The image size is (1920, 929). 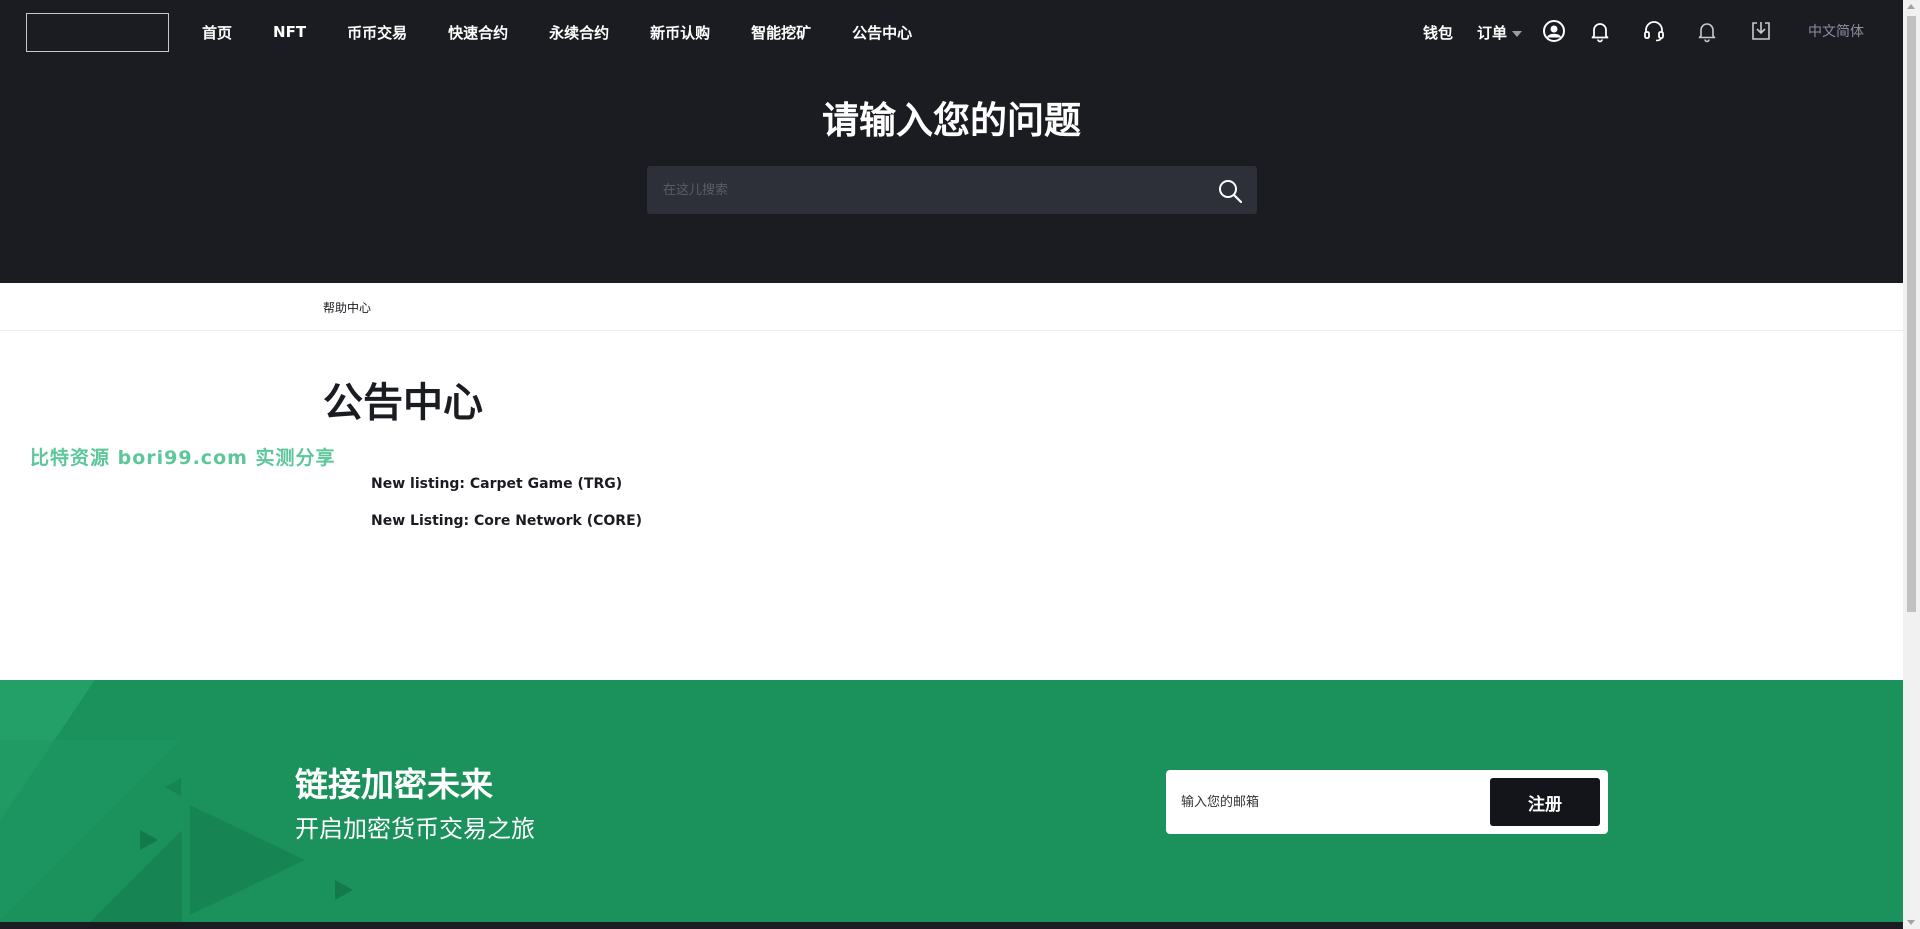 What do you see at coordinates (1492, 33) in the screenshot?
I see `orders-label: 订单` at bounding box center [1492, 33].